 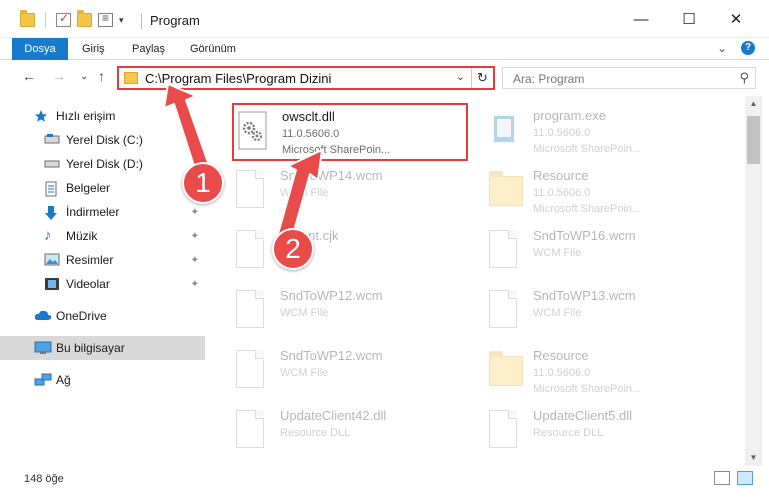 I want to click on sidebar-item-pictures: Resimler ✦, so click(x=102, y=260).